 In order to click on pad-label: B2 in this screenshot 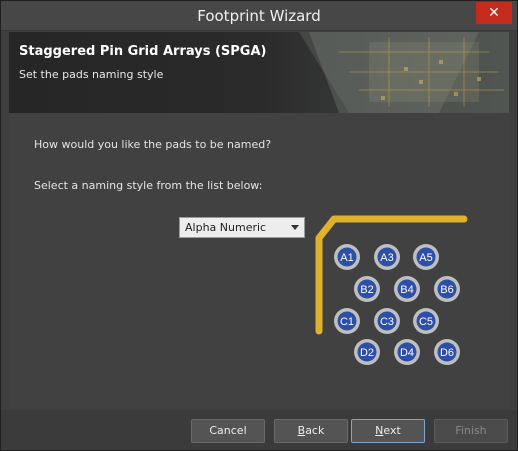, I will do `click(366, 290)`.